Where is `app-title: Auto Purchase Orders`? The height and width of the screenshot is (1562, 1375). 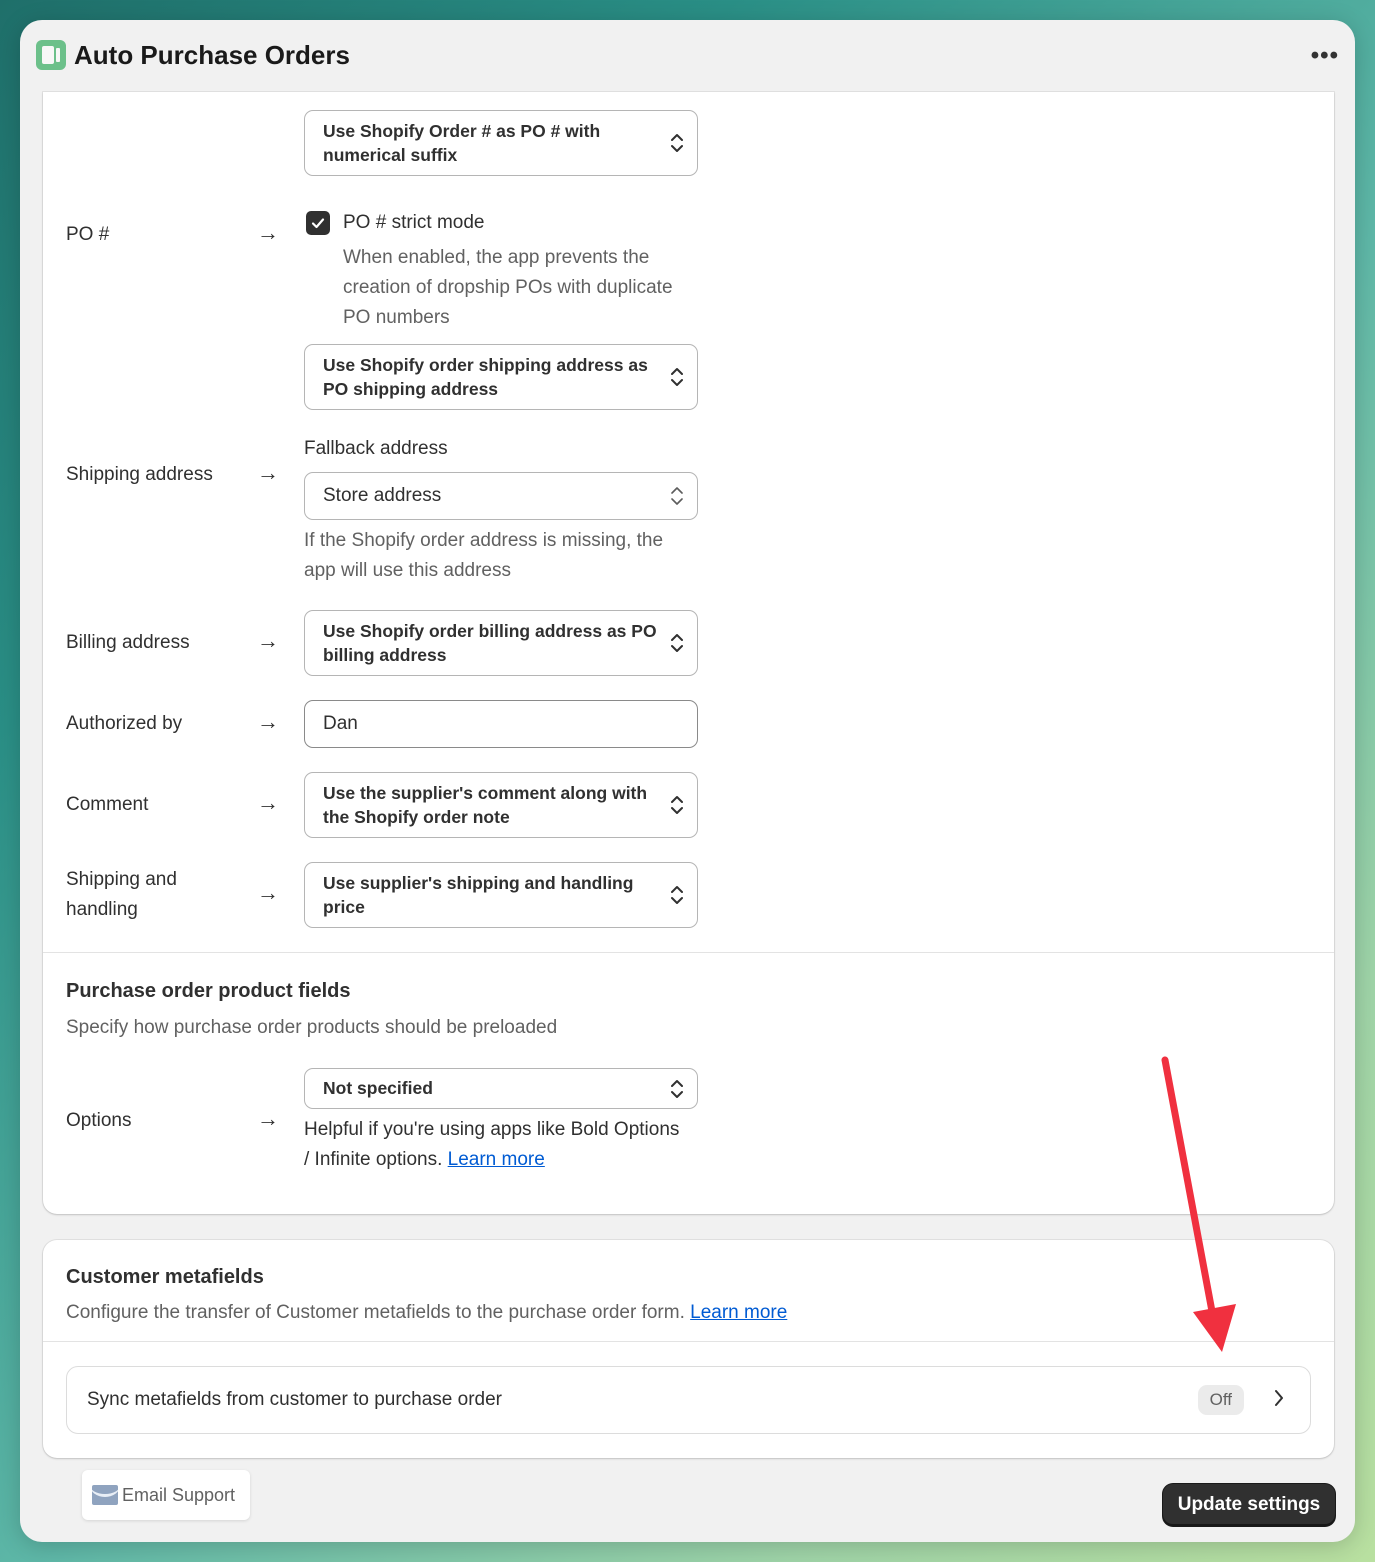 app-title: Auto Purchase Orders is located at coordinates (212, 54).